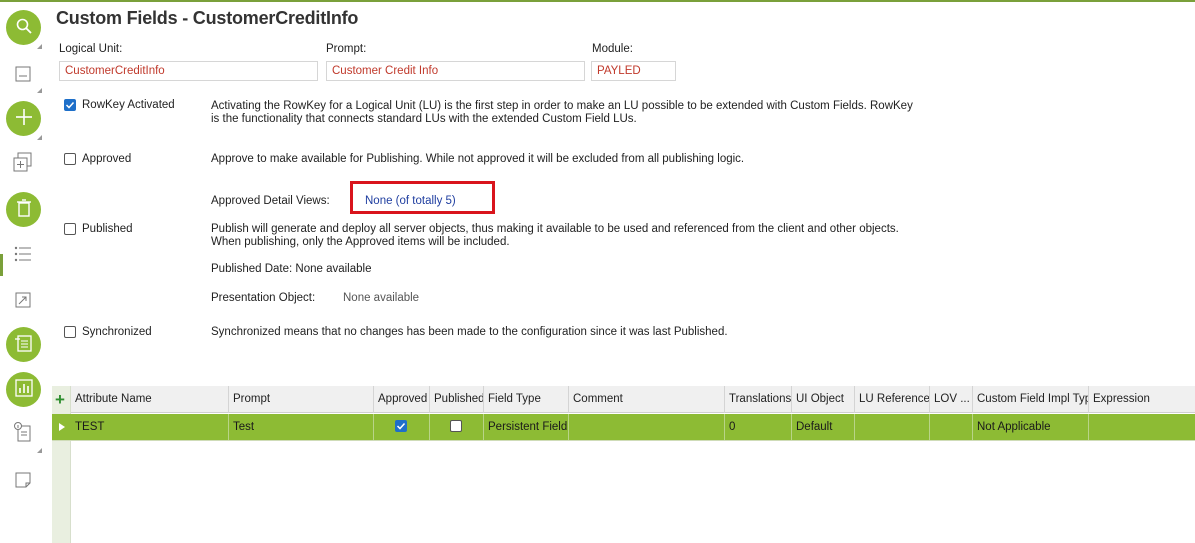 The image size is (1195, 543). Describe the element at coordinates (107, 229) in the screenshot. I see `published-label: Published` at that location.